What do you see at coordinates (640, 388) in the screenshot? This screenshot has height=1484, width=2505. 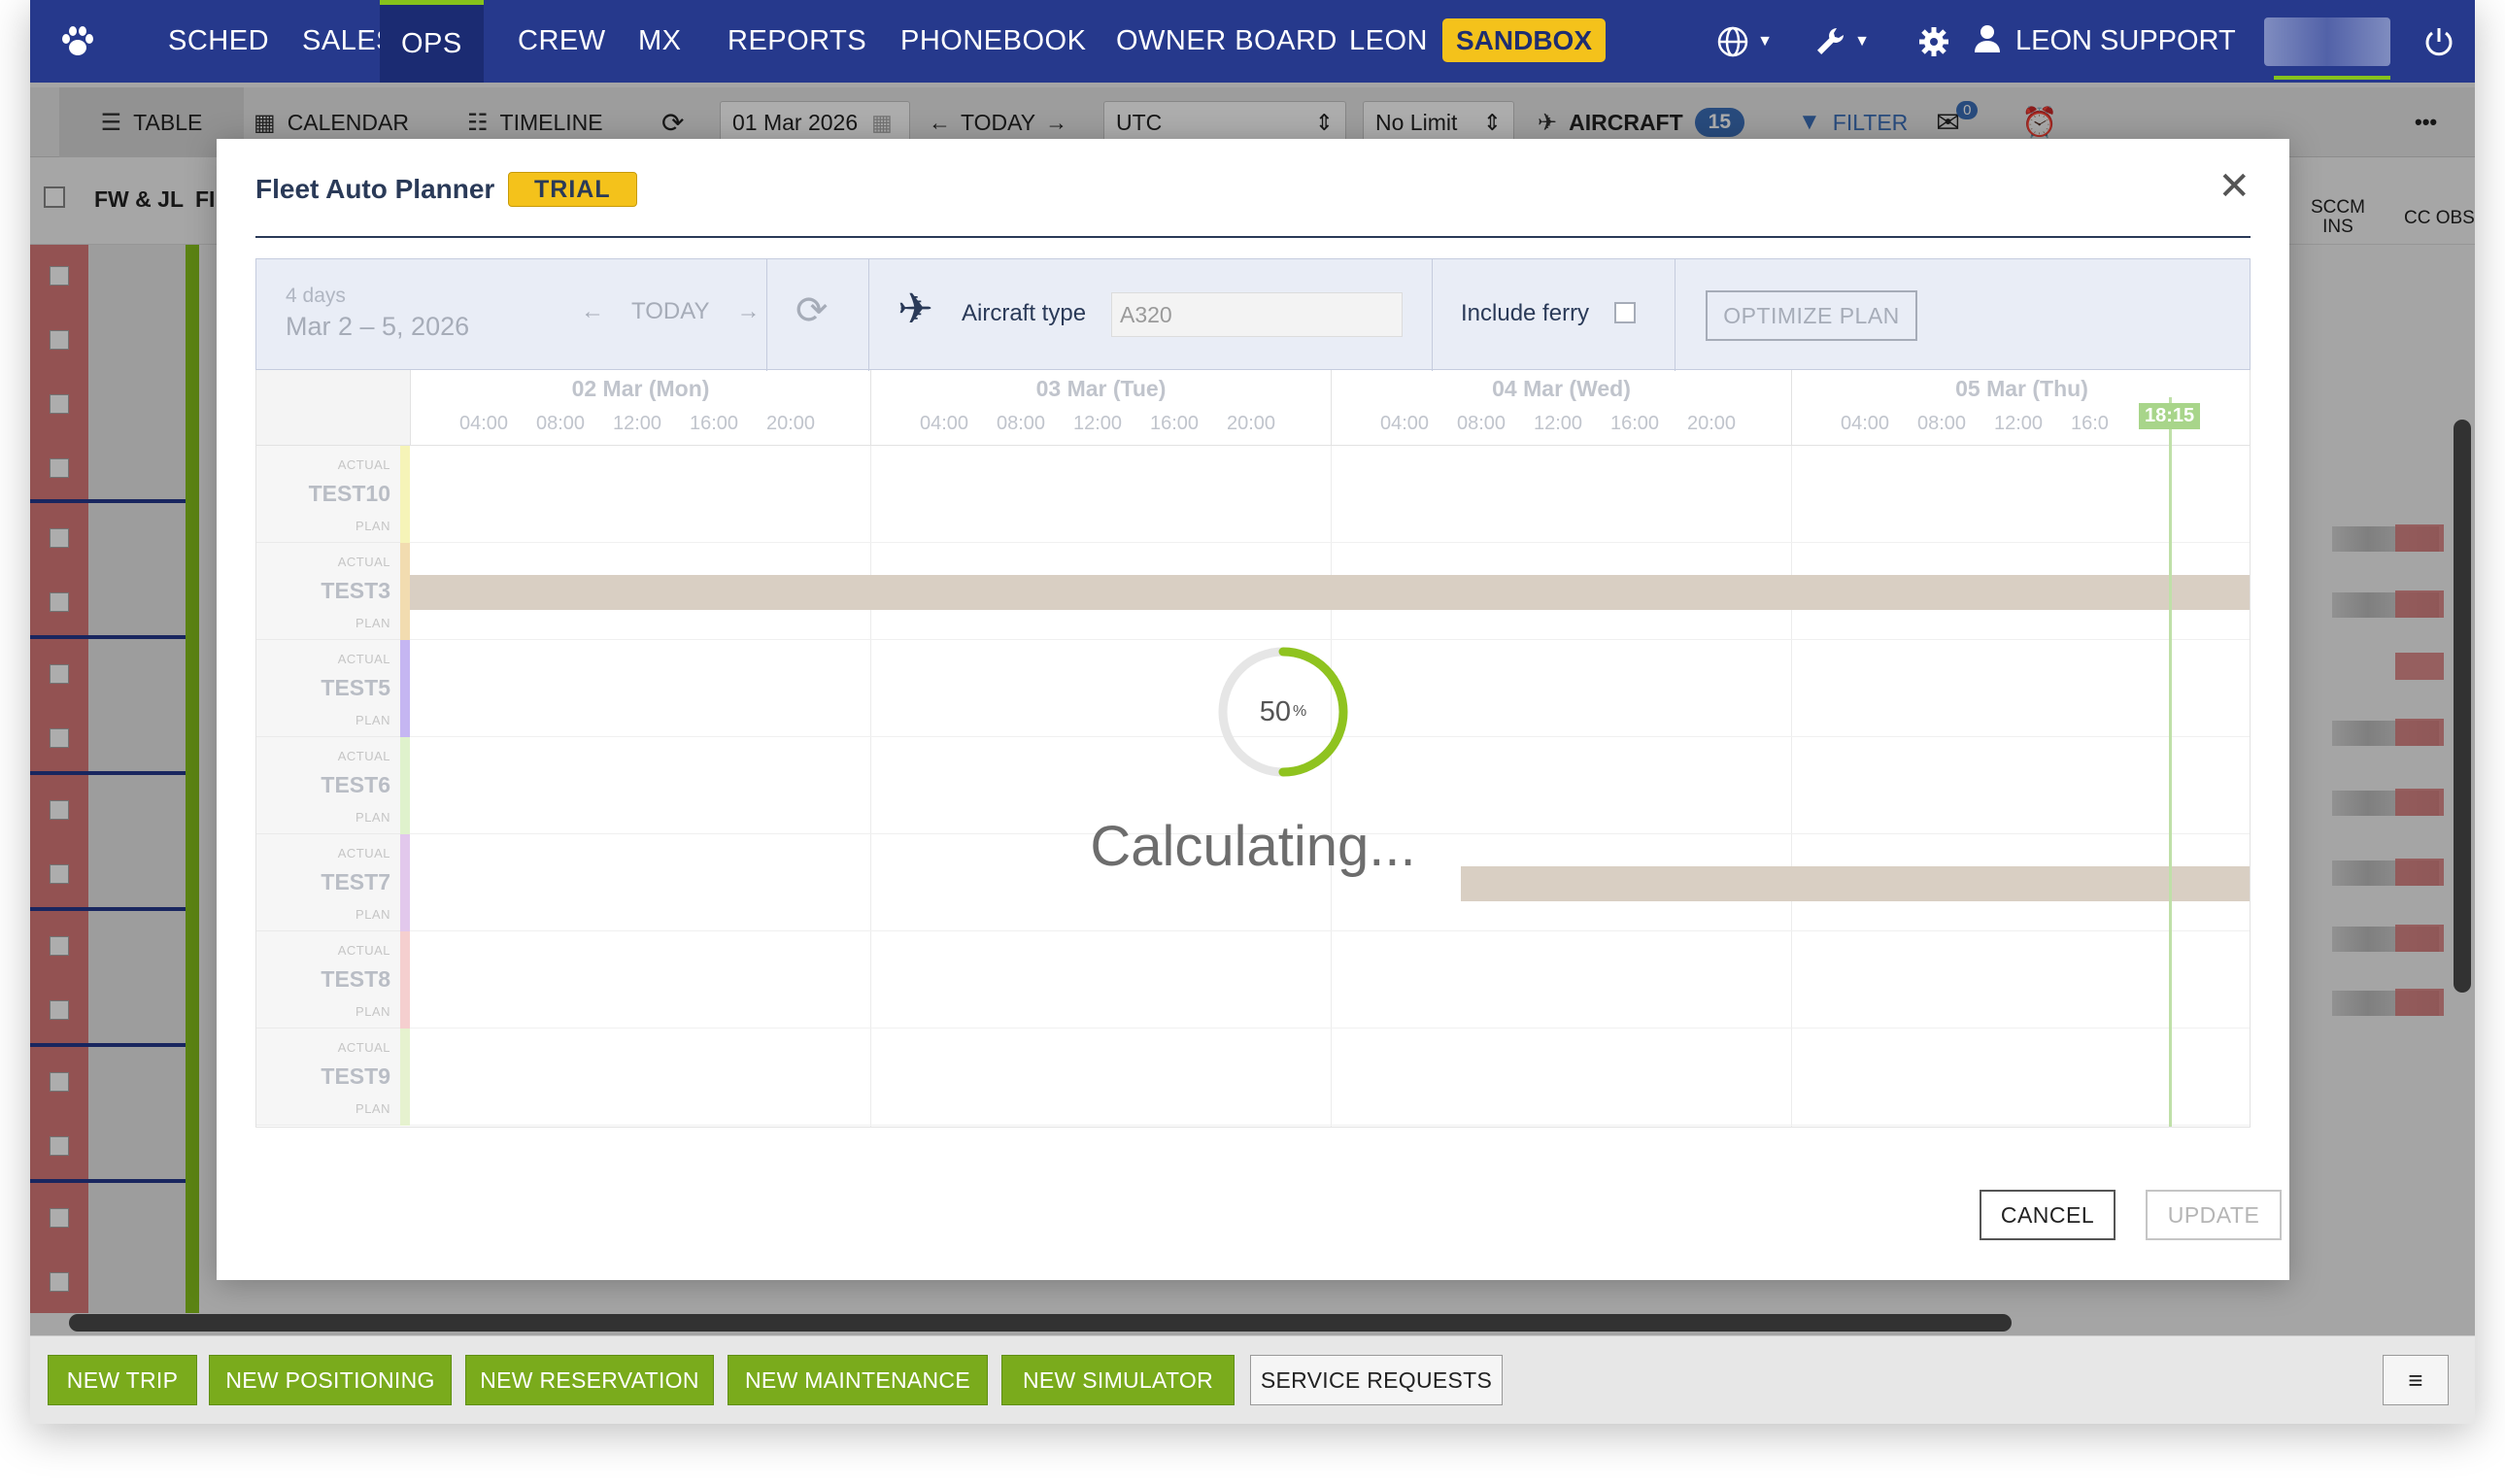 I see `day-title: 02 Mar (Mon)` at bounding box center [640, 388].